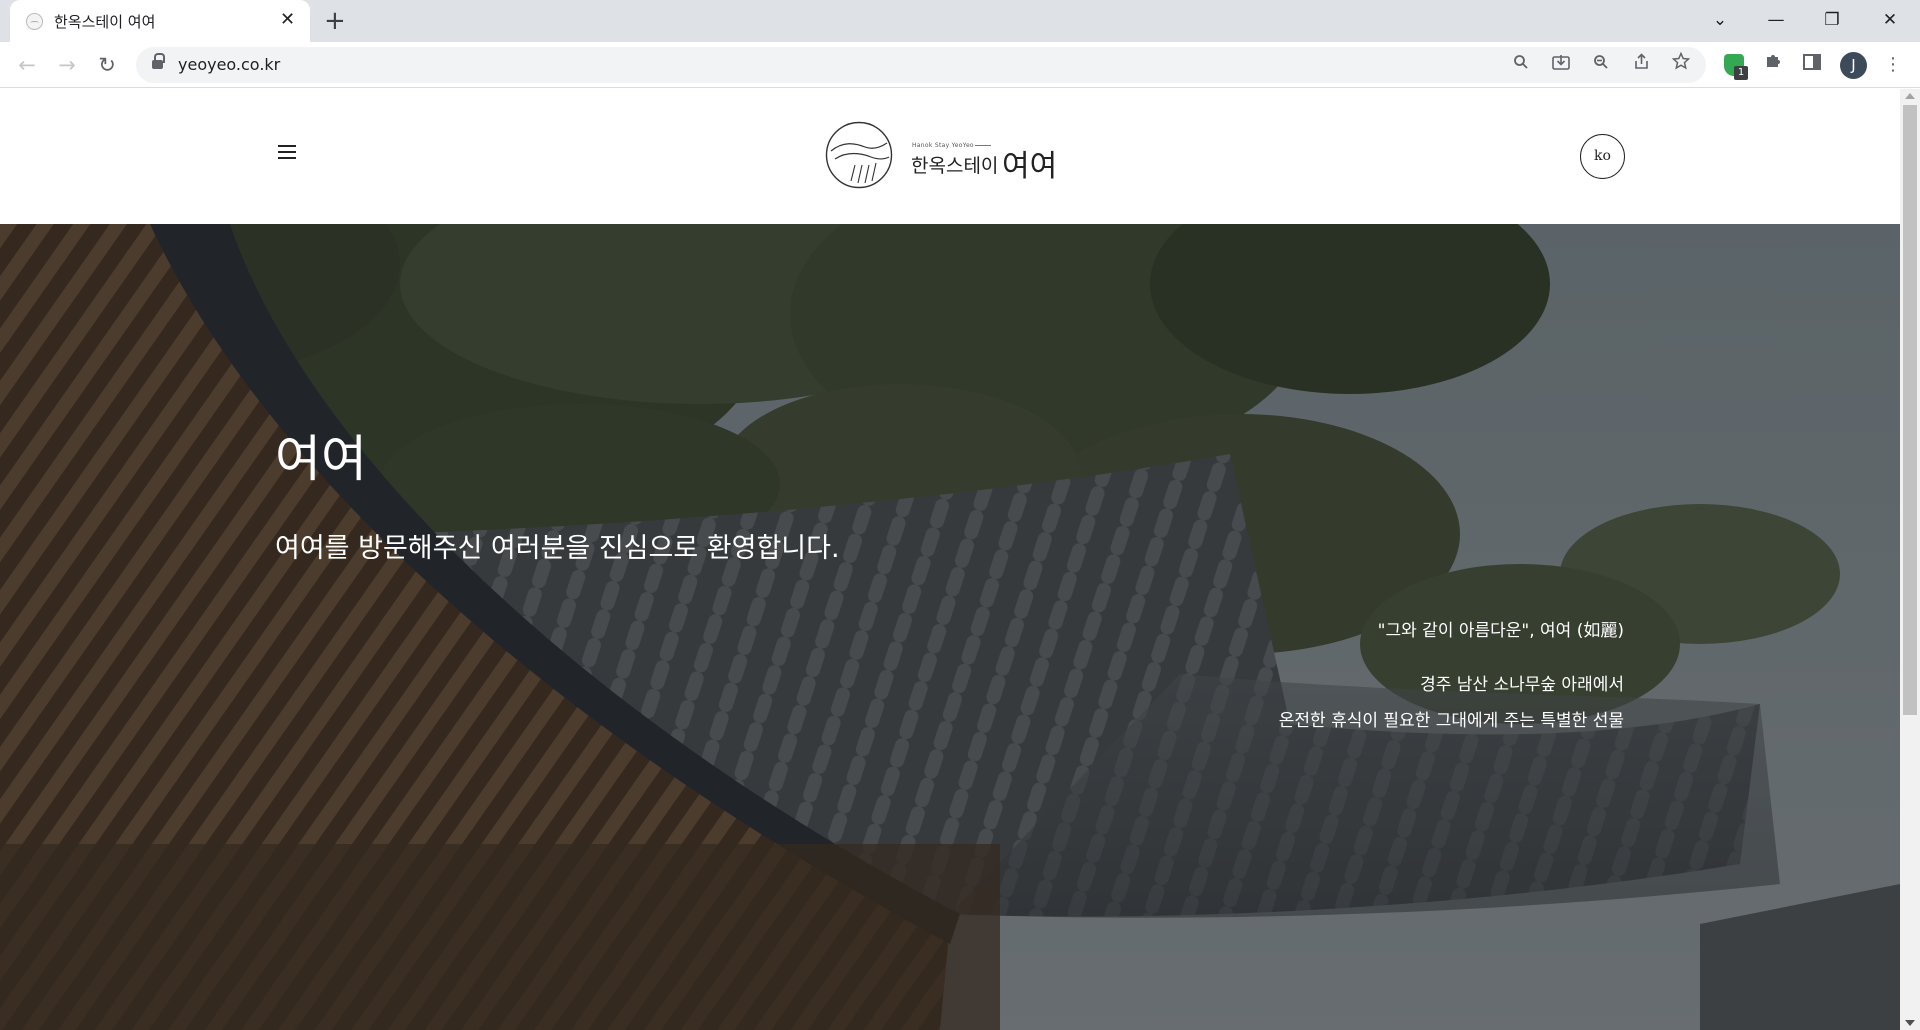 The height and width of the screenshot is (1030, 1920). I want to click on site-logo: Hanok Stay YeoYeo 한옥스테이 여여, so click(945, 157).